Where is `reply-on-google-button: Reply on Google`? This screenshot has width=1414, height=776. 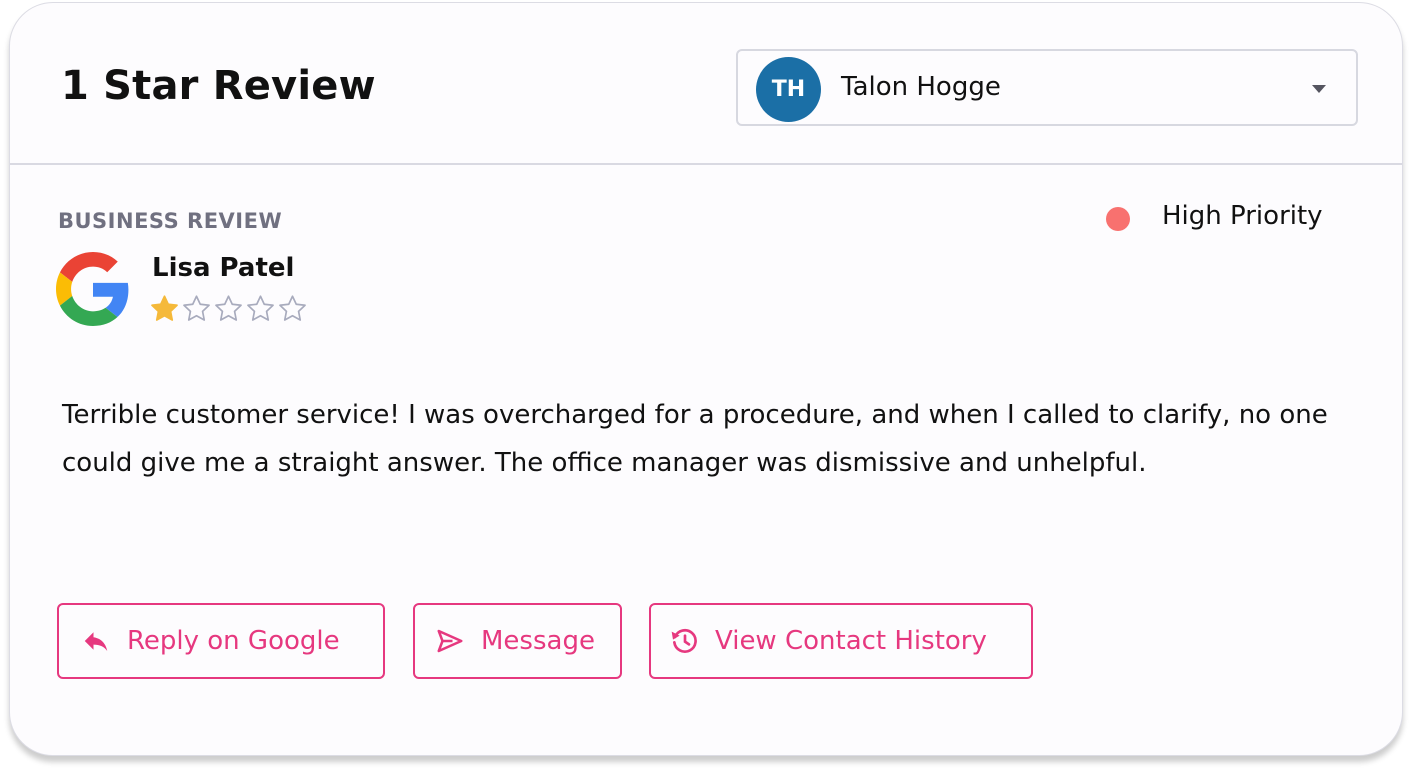 reply-on-google-button: Reply on Google is located at coordinates (221, 641).